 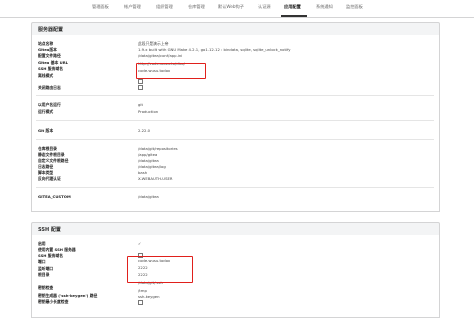 I want to click on server-config-header: 服务器配置, so click(x=235, y=29).